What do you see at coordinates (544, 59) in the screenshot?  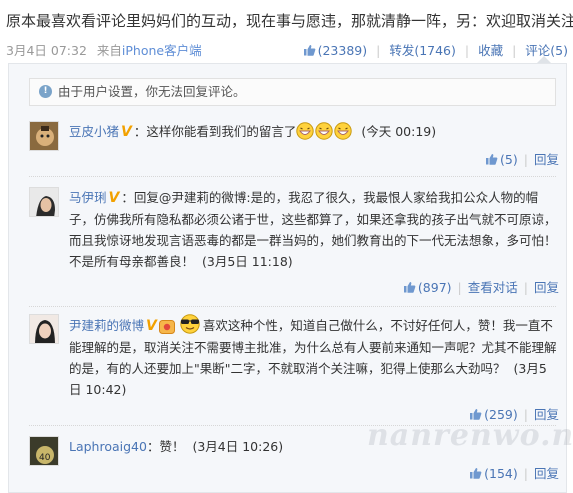 I see `comment-panel-caret` at bounding box center [544, 59].